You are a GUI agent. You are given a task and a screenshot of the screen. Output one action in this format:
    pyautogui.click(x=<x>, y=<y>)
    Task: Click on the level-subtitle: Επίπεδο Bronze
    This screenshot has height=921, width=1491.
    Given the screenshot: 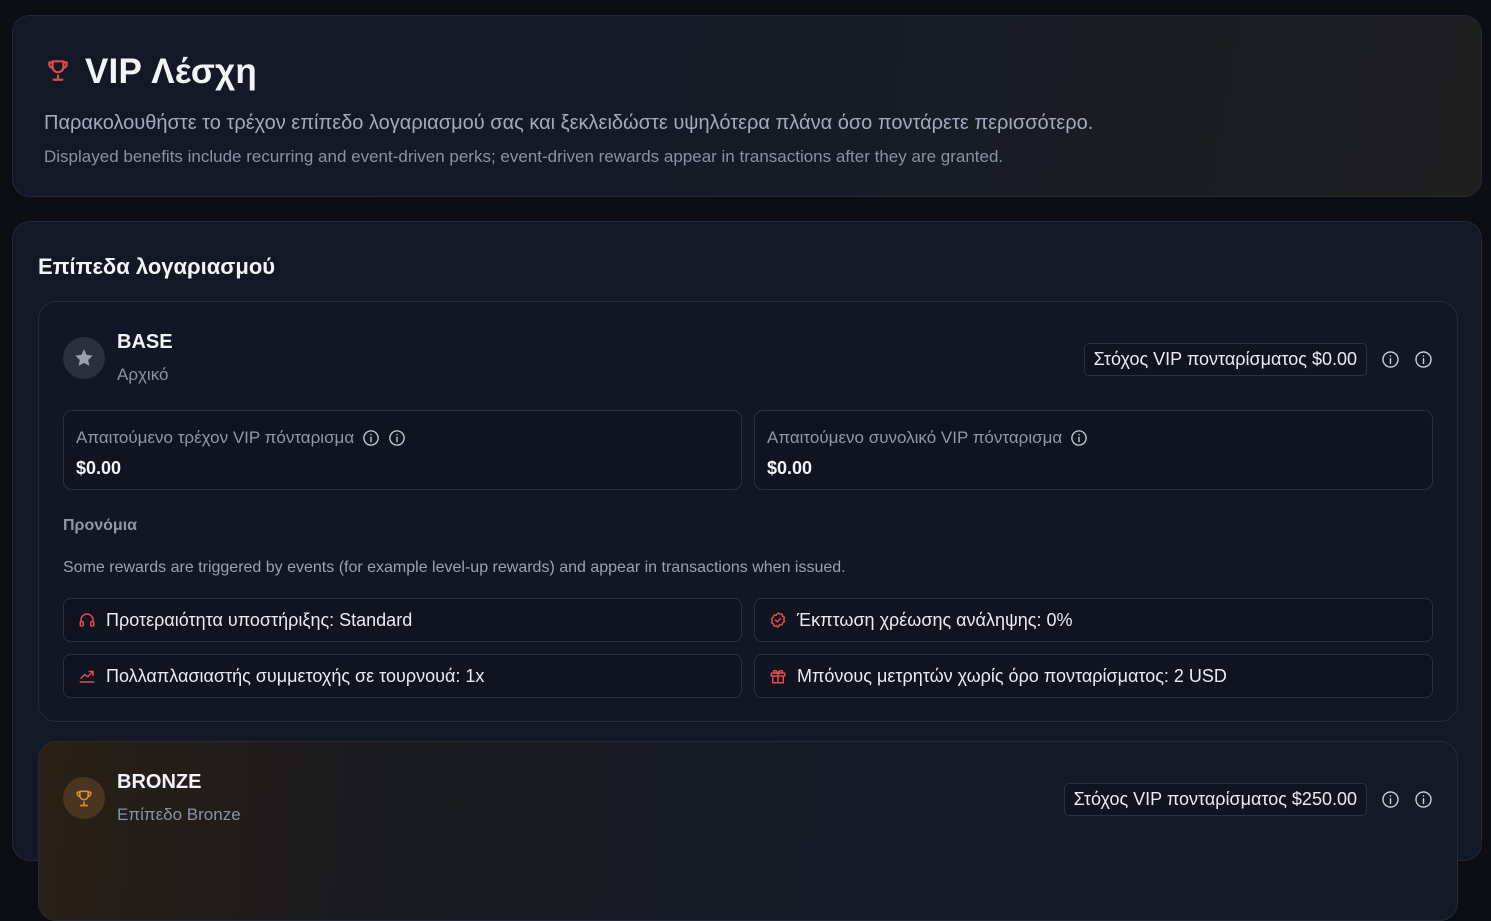 What is the action you would take?
    pyautogui.click(x=179, y=814)
    